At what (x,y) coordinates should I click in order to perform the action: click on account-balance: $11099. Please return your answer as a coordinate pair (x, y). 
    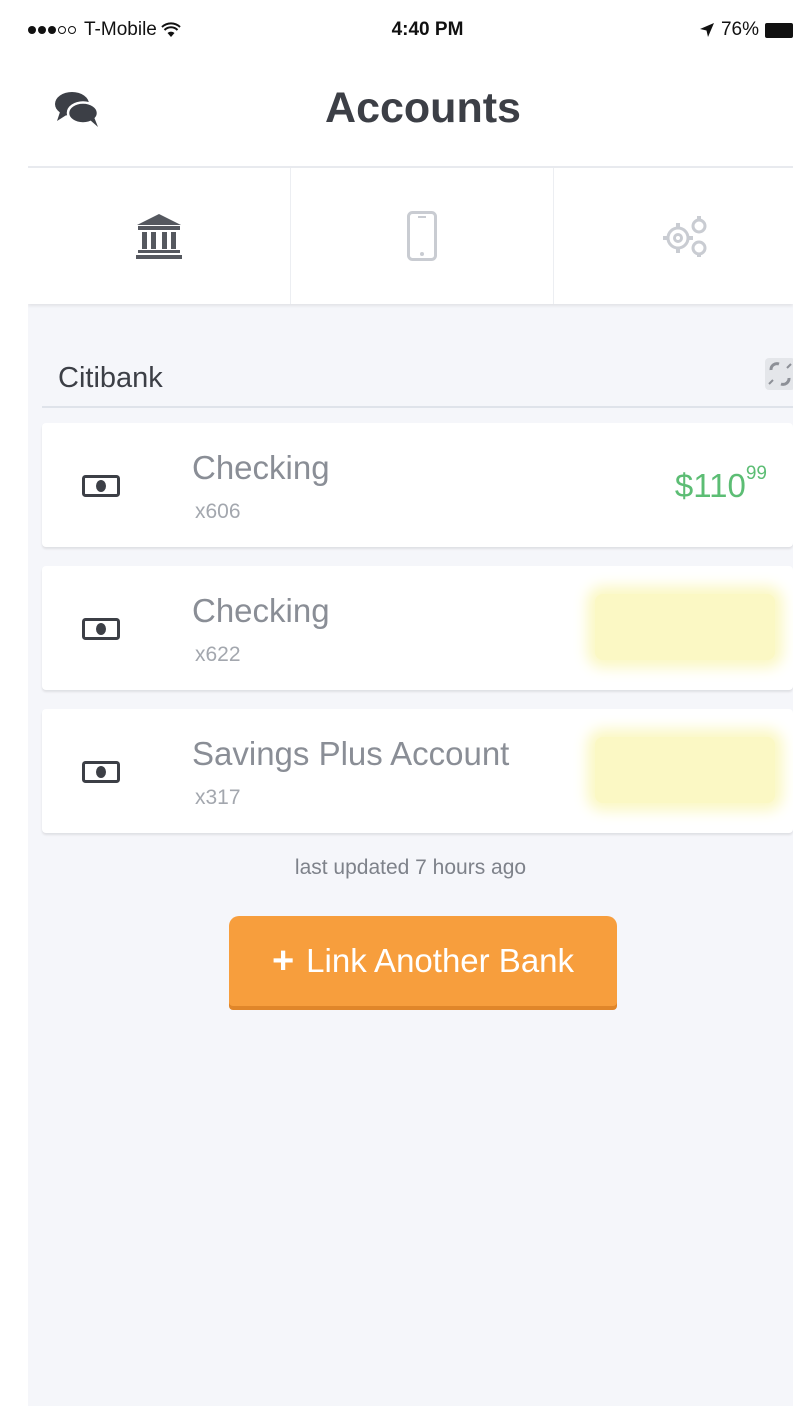
    Looking at the image, I should click on (720, 484).